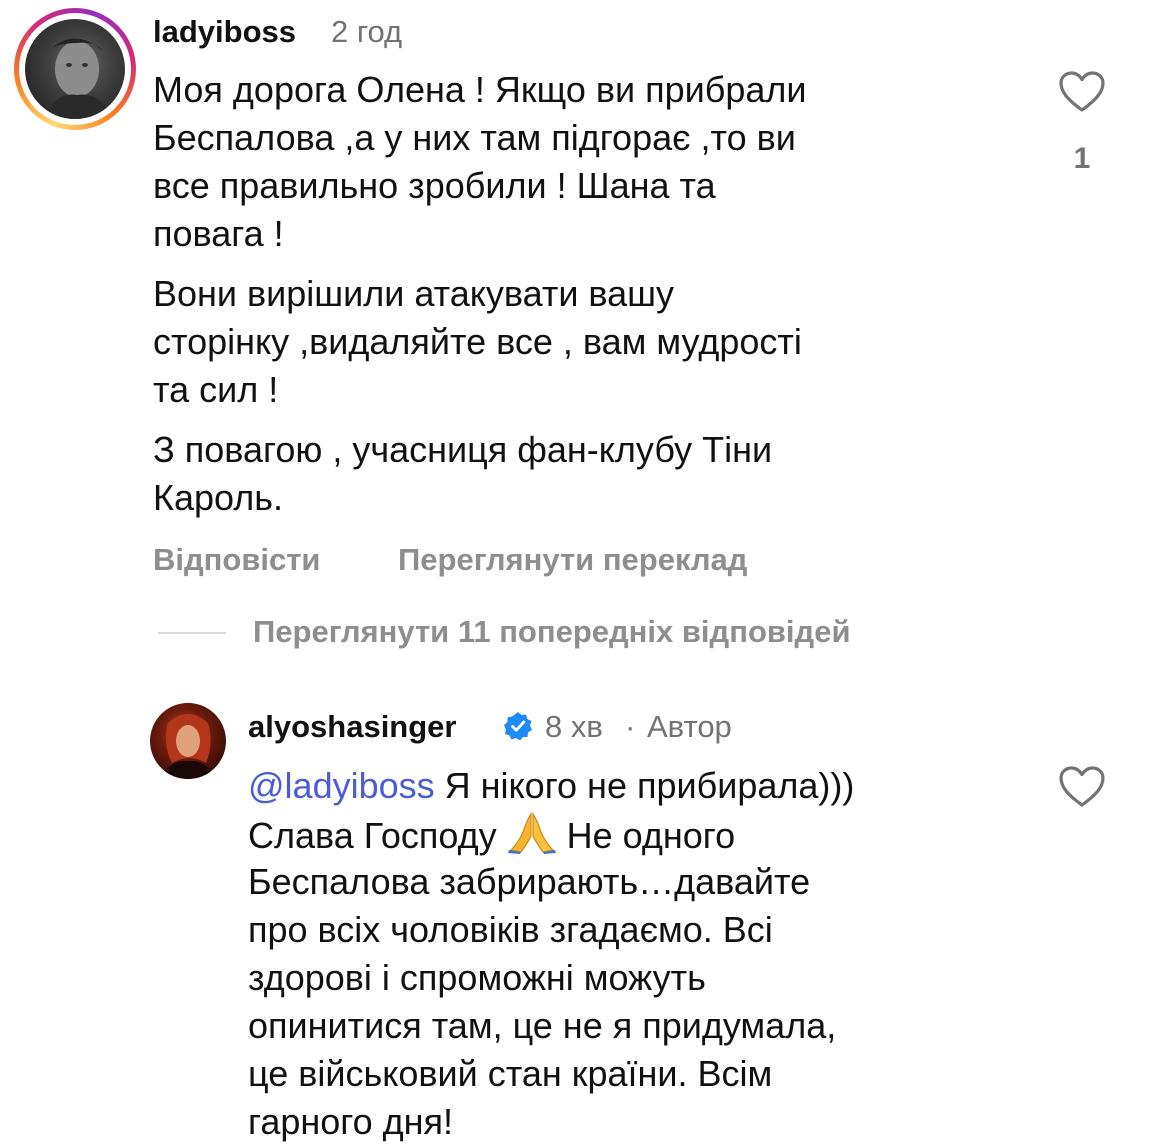 The height and width of the screenshot is (1146, 1166). I want to click on like-count: 1, so click(1082, 158).